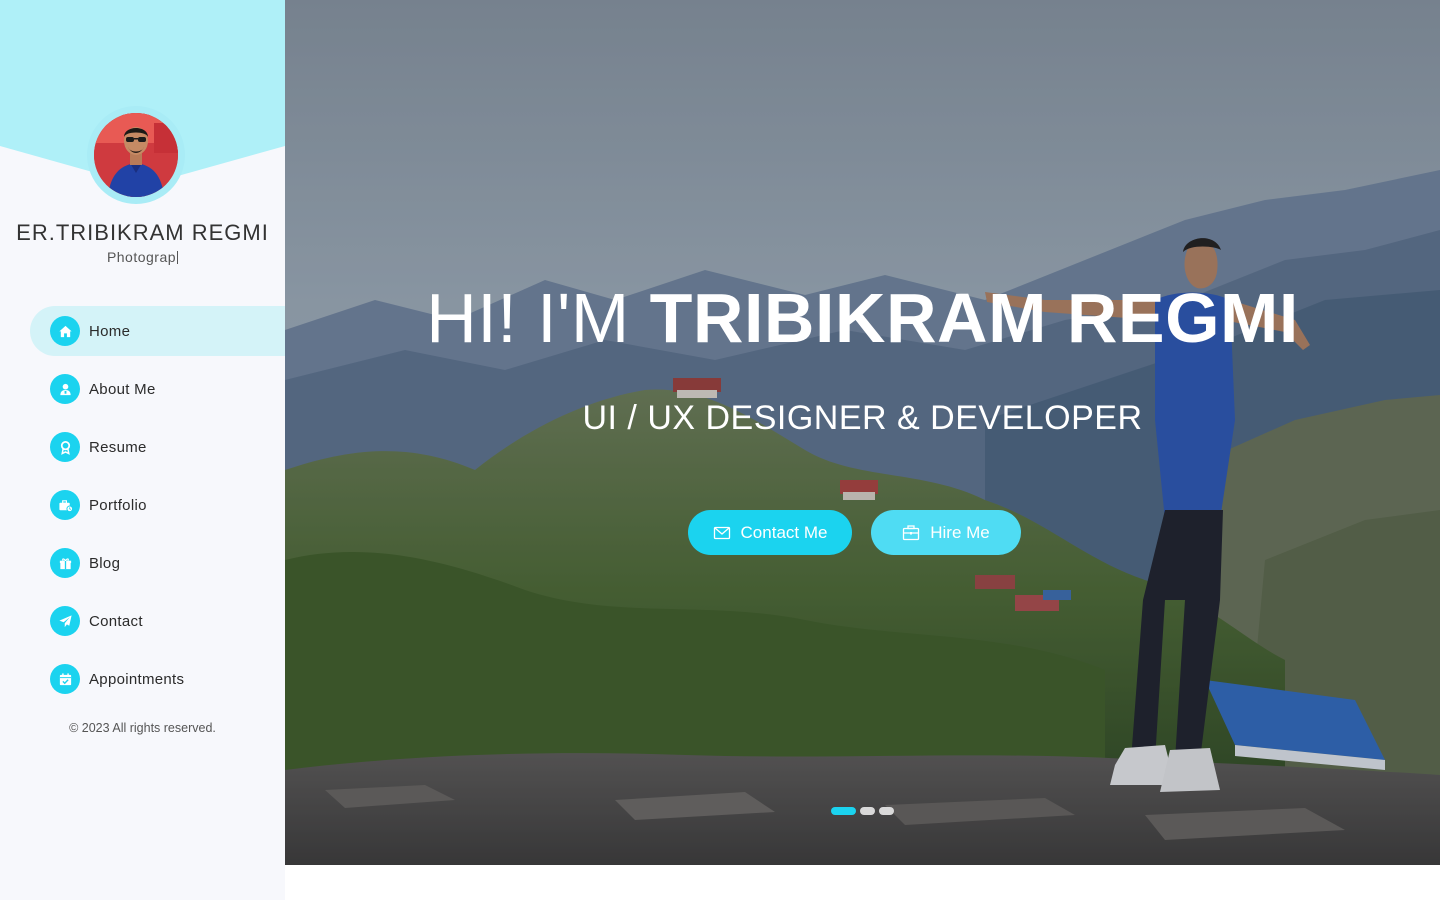 This screenshot has width=1440, height=900. Describe the element at coordinates (110, 331) in the screenshot. I see `nav-label-home: Home` at that location.